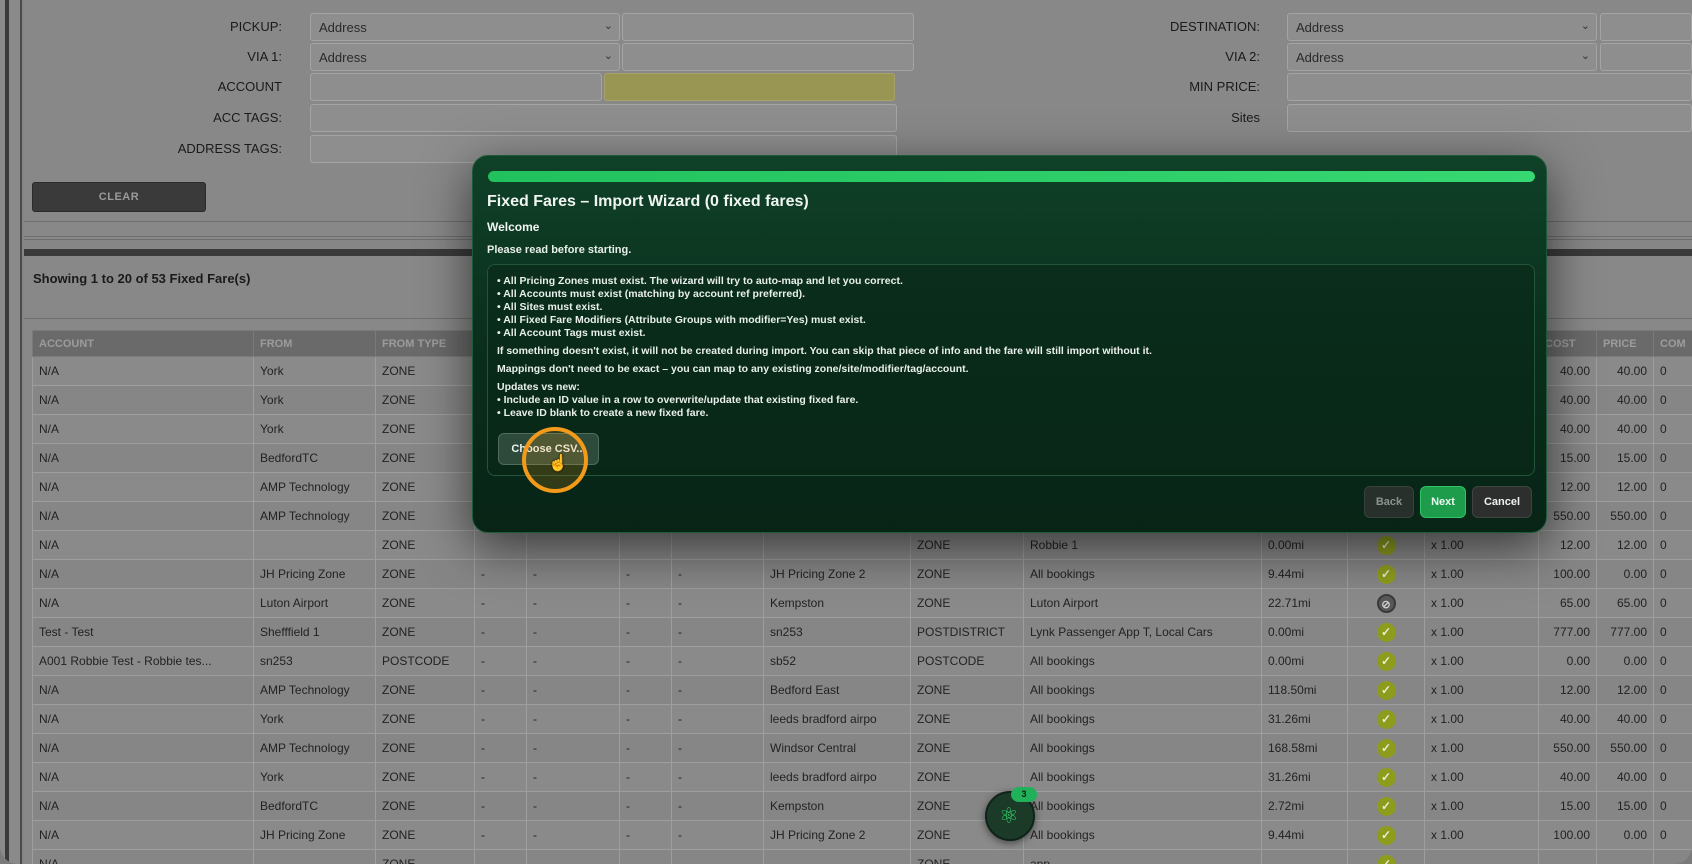  Describe the element at coordinates (1567, 458) in the screenshot. I see `table-cell: 15.00` at that location.